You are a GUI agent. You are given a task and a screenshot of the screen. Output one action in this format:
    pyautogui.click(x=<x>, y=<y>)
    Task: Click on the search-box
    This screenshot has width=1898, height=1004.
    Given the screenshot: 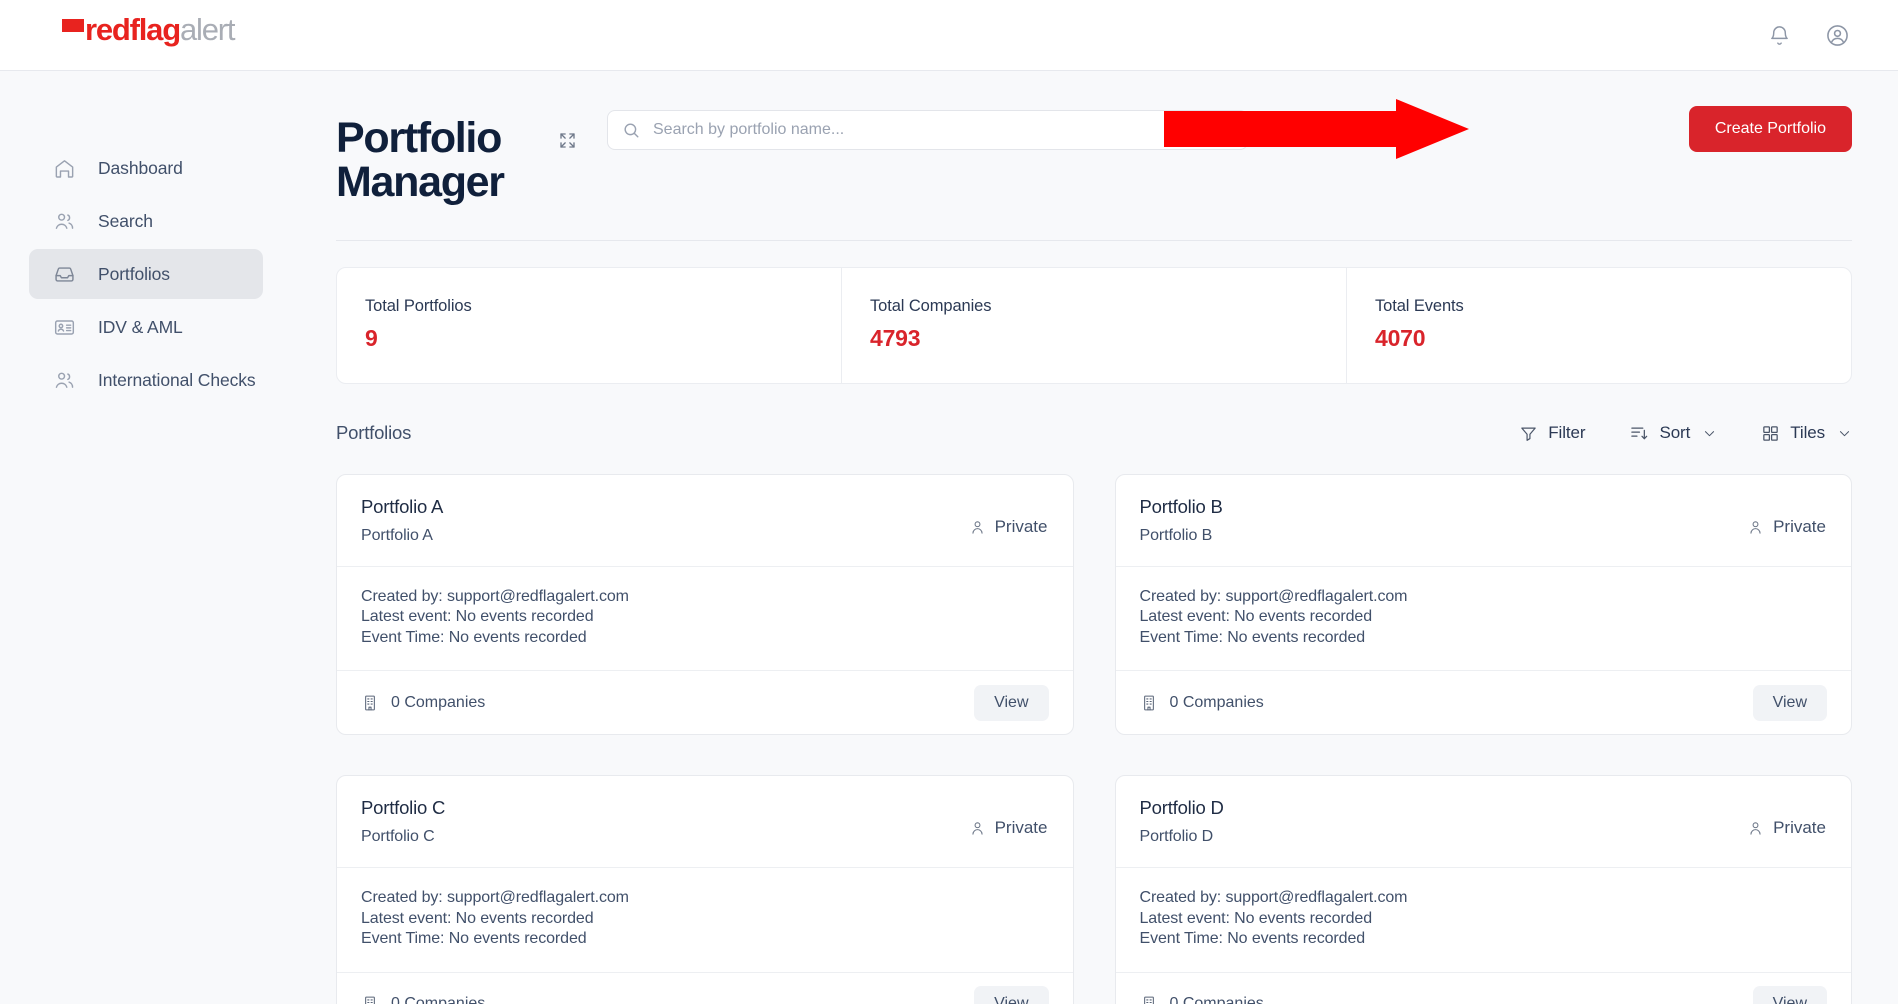 What is the action you would take?
    pyautogui.click(x=927, y=130)
    